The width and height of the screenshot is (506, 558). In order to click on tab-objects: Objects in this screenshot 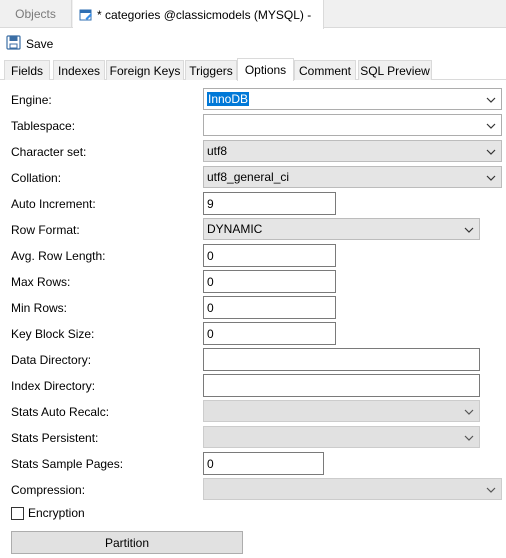, I will do `click(36, 14)`.